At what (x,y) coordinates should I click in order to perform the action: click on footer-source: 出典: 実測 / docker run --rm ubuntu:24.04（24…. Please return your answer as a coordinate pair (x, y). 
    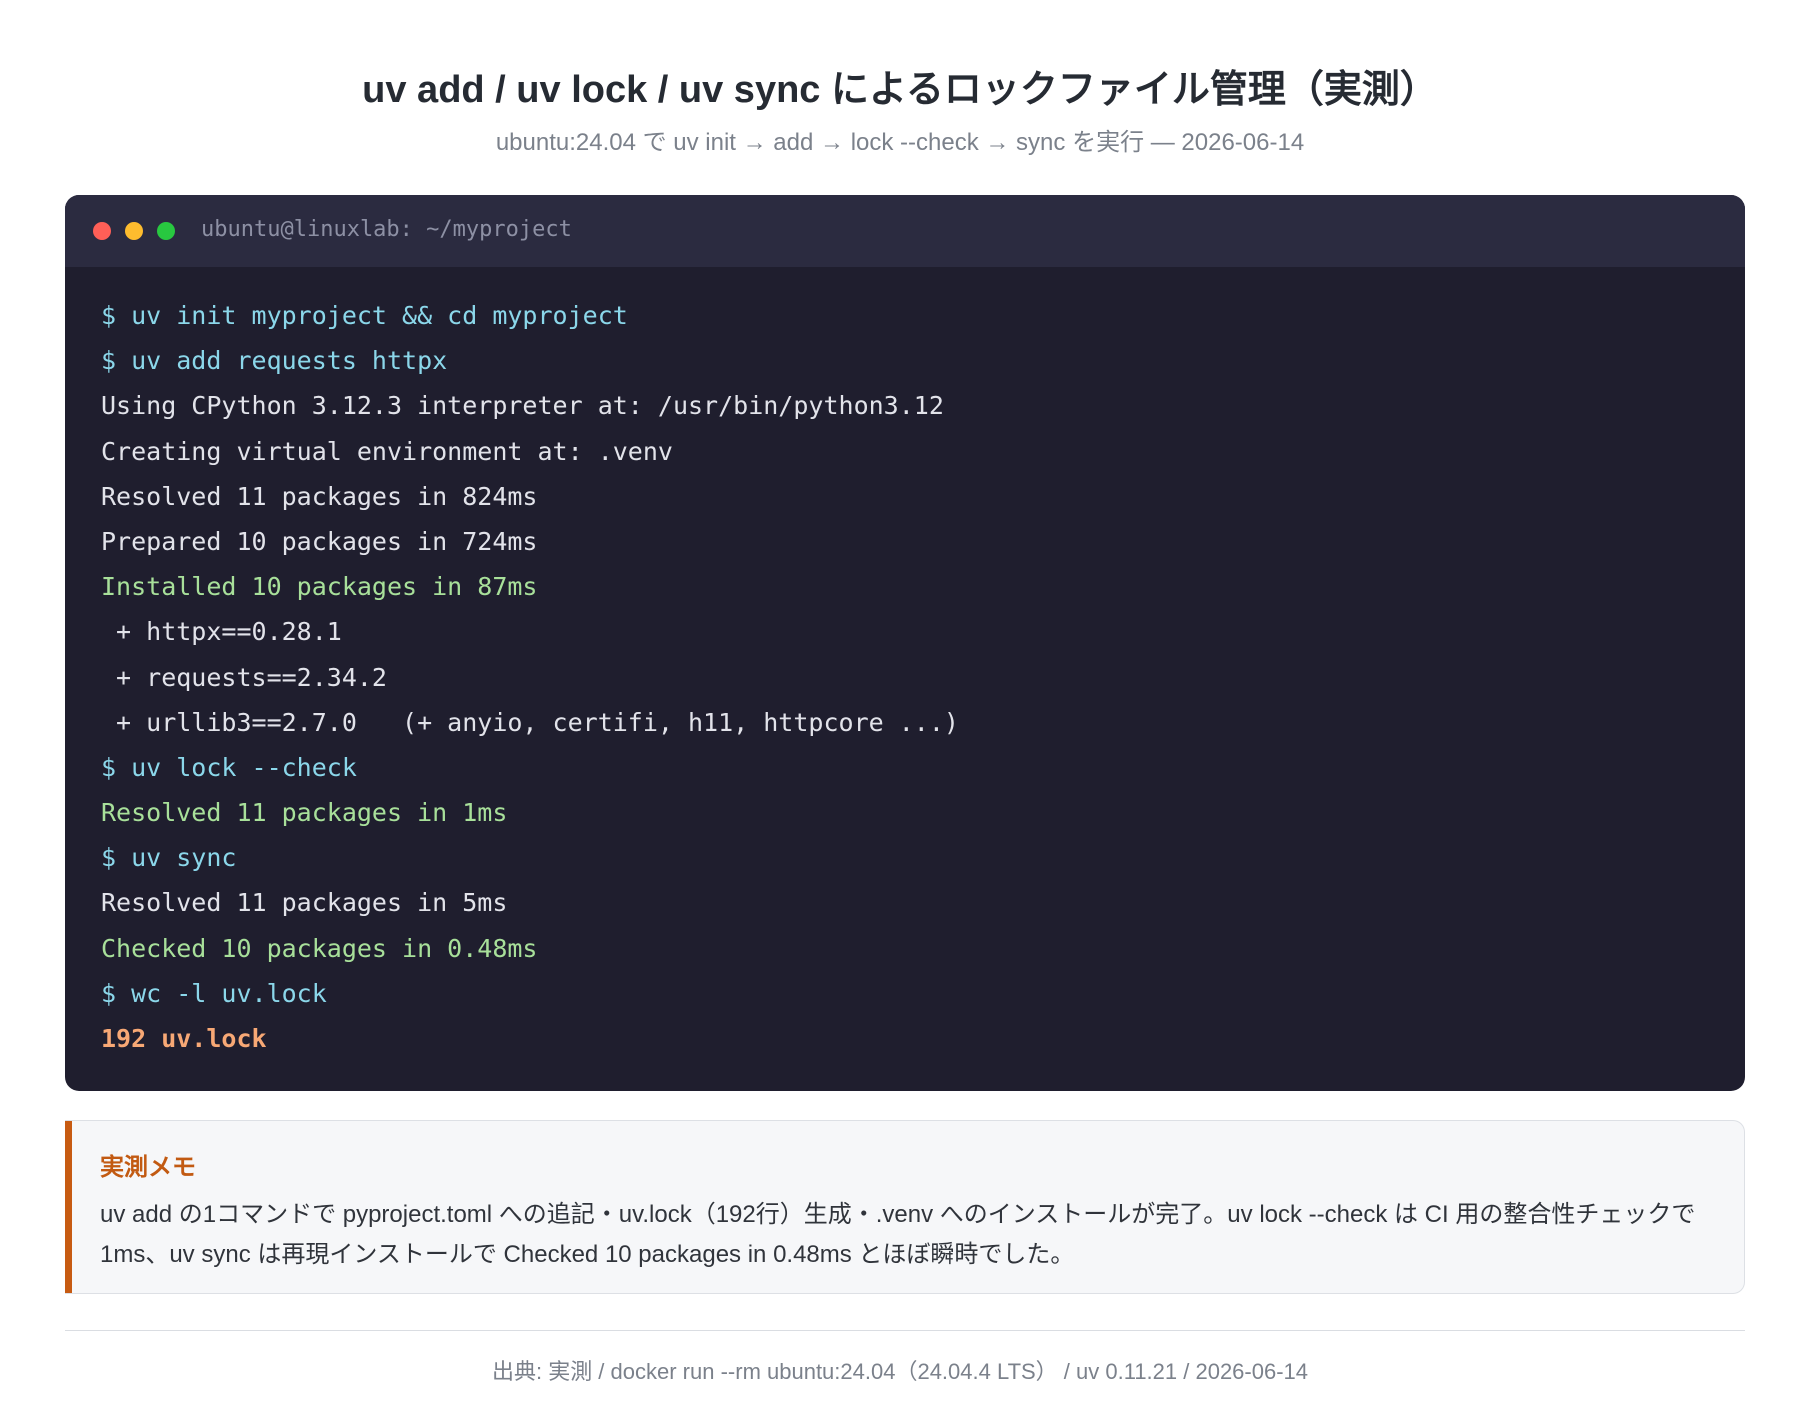
    Looking at the image, I should click on (900, 1371).